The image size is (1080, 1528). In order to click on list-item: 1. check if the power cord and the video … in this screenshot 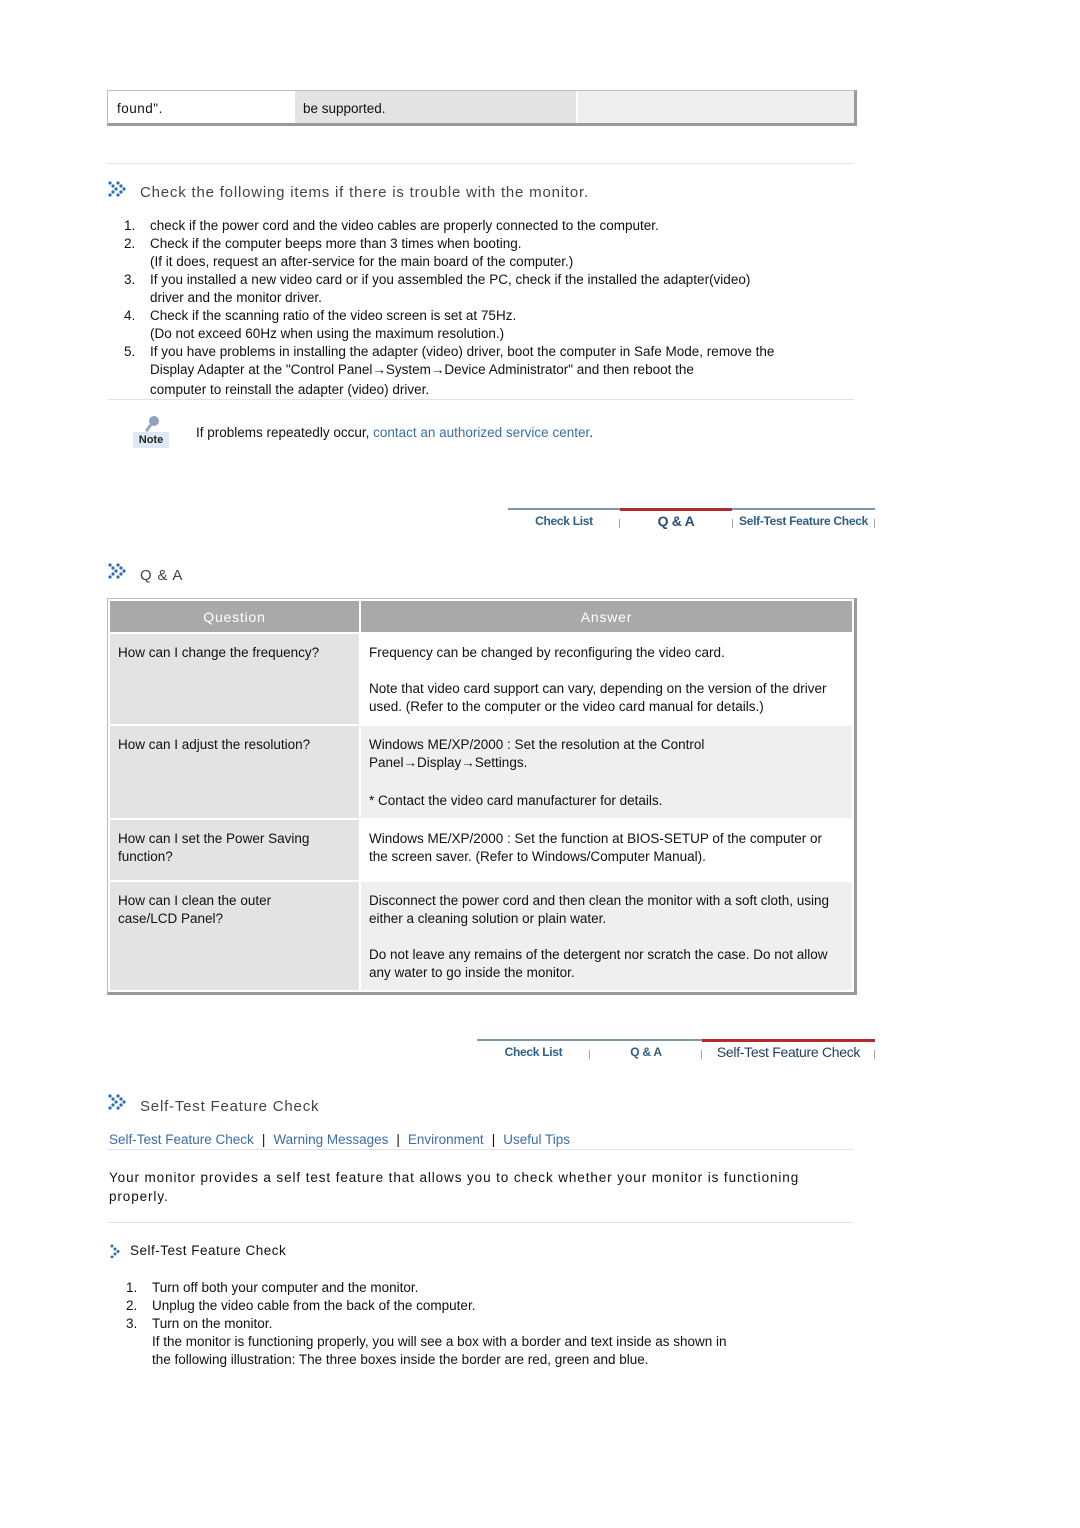, I will do `click(391, 225)`.